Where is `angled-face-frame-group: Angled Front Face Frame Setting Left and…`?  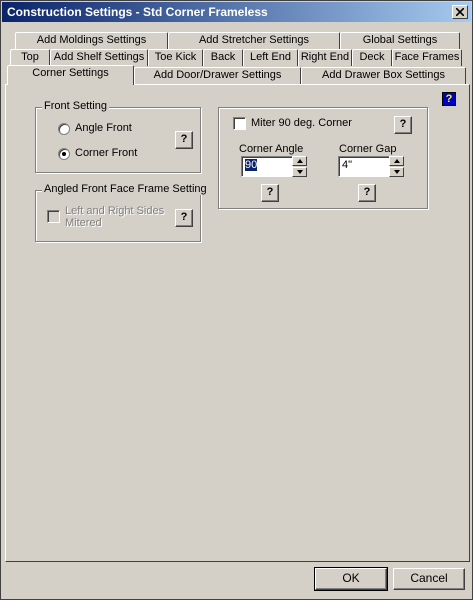
angled-face-frame-group: Angled Front Face Frame Setting Left and… is located at coordinates (122, 212).